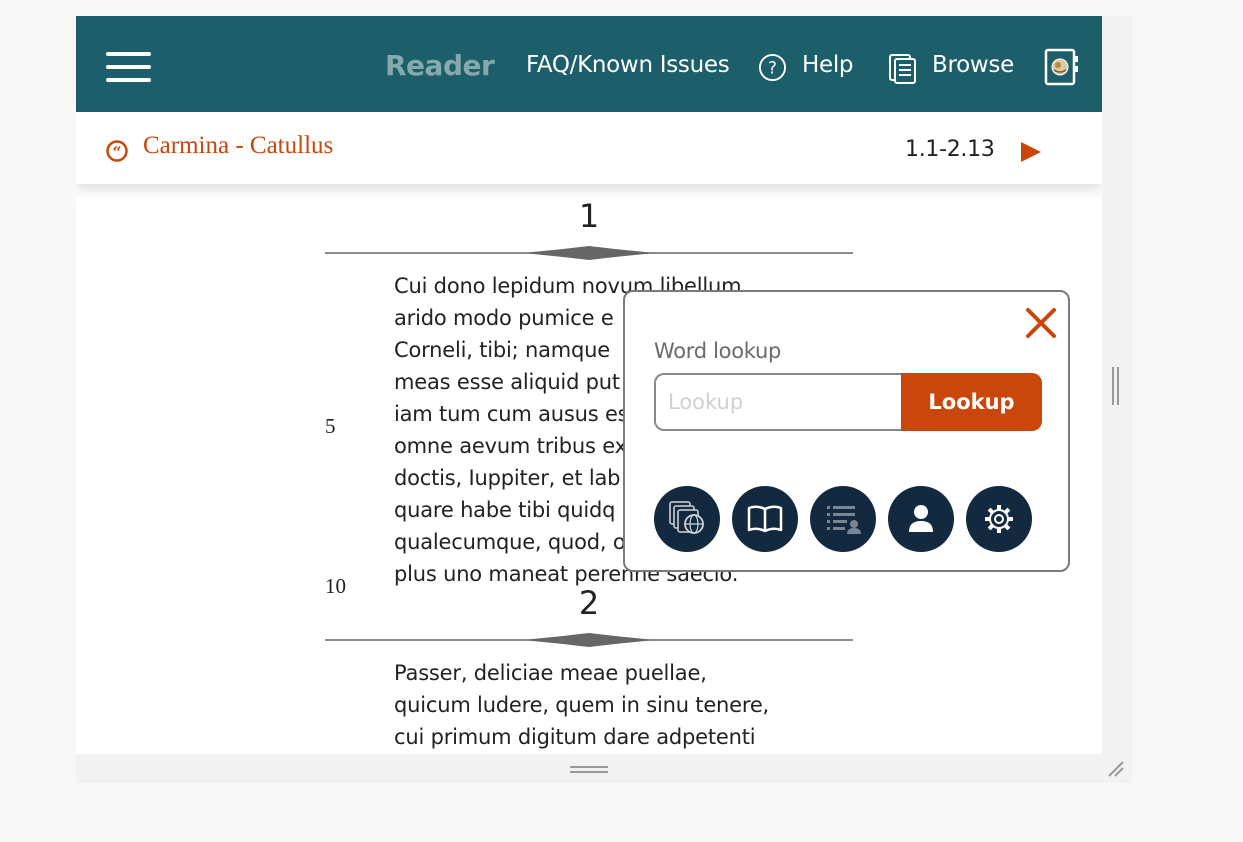 This screenshot has height=842, width=1243. Describe the element at coordinates (718, 351) in the screenshot. I see `word-lookup-label: Word lookup` at that location.